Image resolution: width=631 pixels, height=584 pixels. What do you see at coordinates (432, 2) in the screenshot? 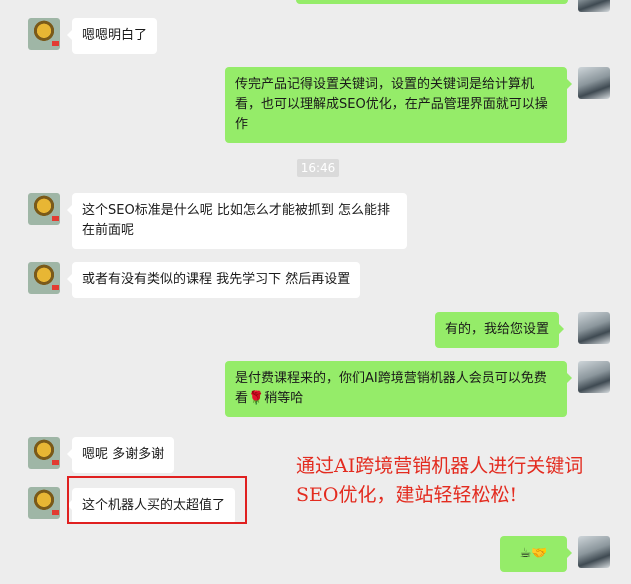
I see `previous-message-bubble-edge` at bounding box center [432, 2].